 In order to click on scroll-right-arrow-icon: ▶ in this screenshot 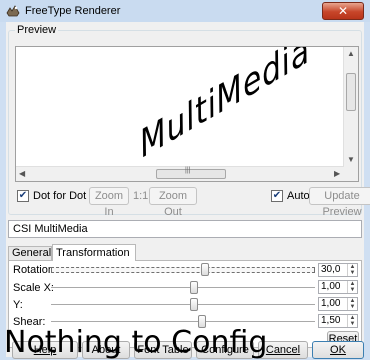, I will do `click(337, 173)`.